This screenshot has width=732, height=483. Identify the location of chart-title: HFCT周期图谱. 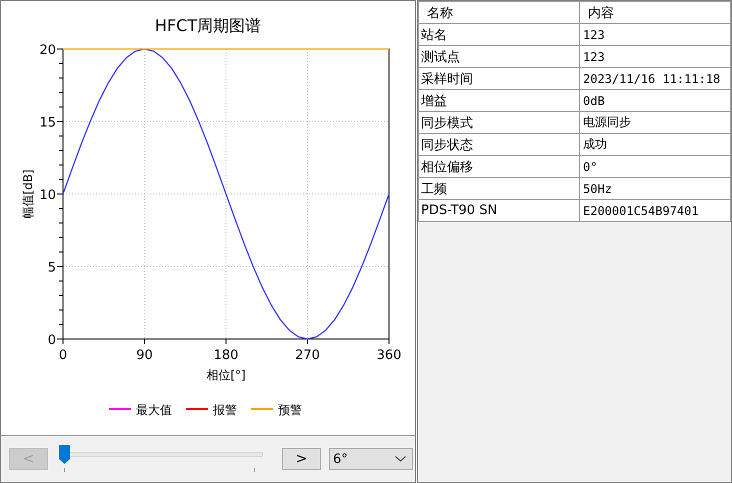
(208, 25).